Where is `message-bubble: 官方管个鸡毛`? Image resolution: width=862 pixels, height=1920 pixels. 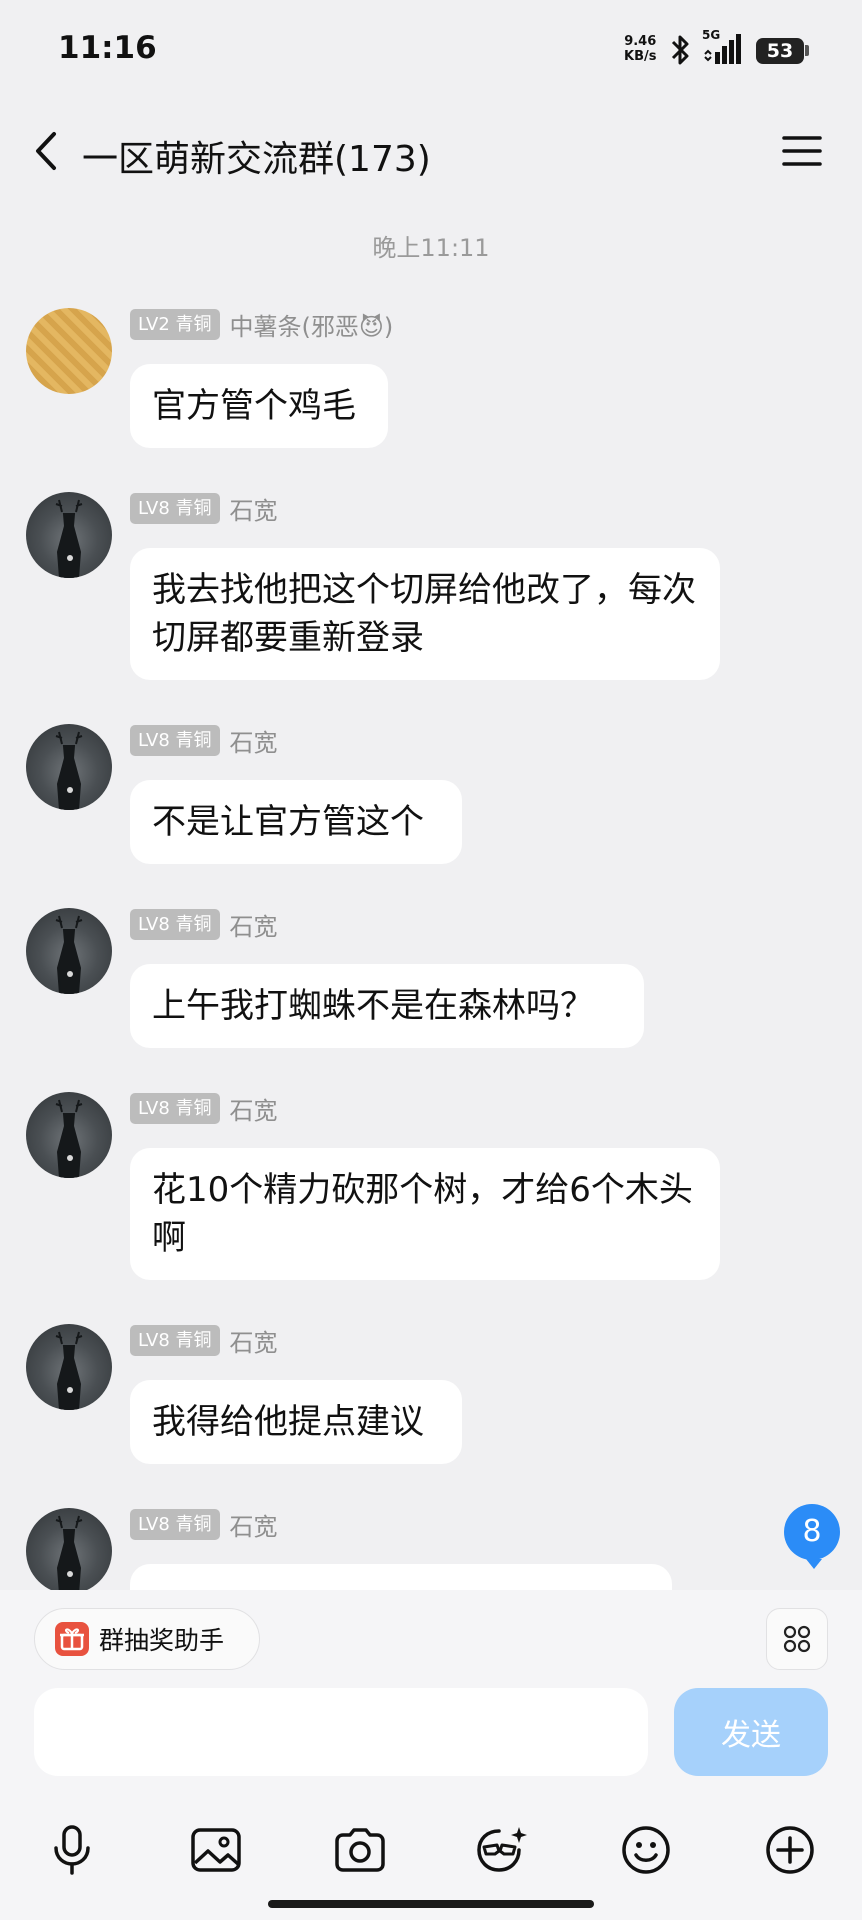 message-bubble: 官方管个鸡毛 is located at coordinates (259, 406).